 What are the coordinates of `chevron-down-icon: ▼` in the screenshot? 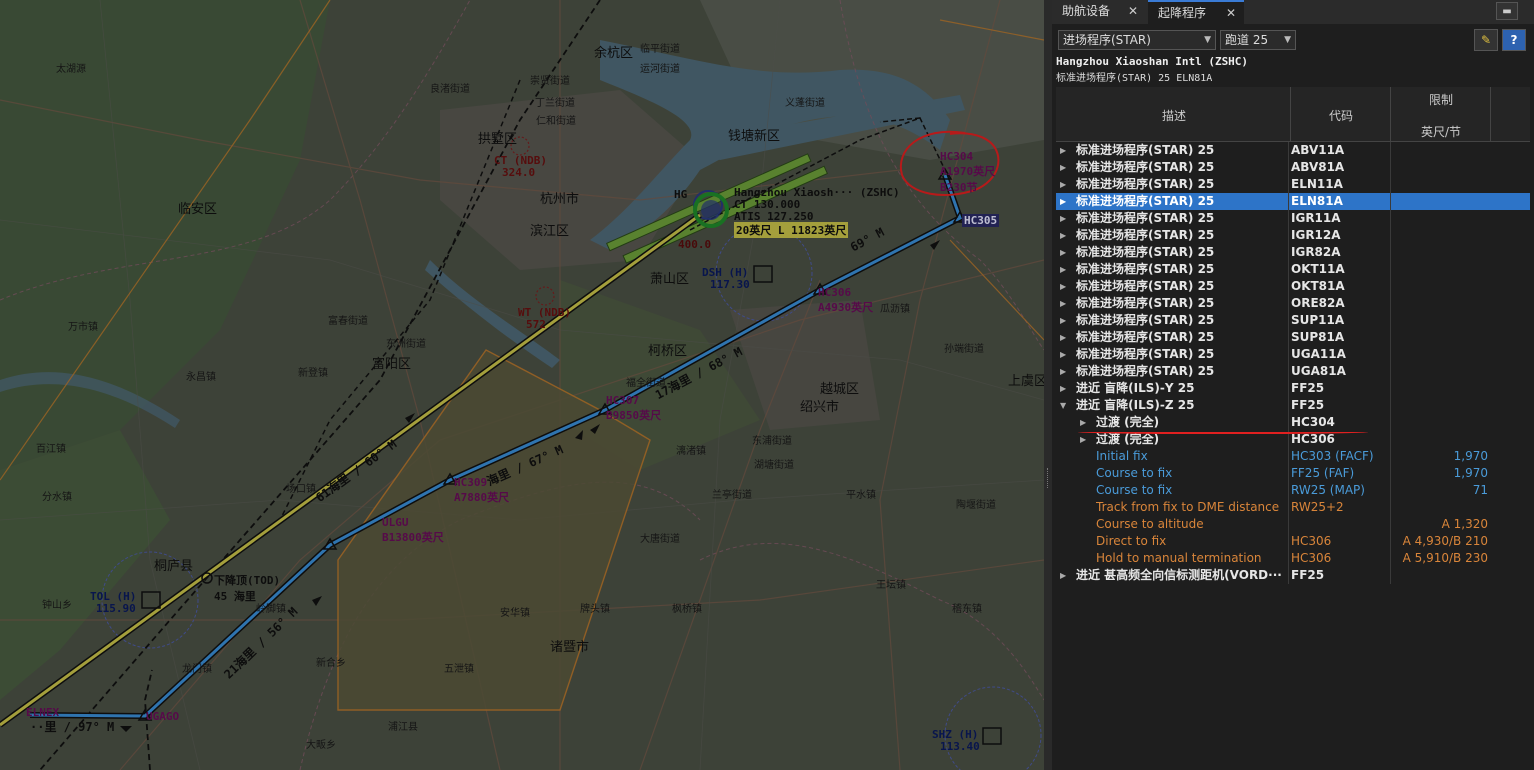 It's located at (1287, 40).